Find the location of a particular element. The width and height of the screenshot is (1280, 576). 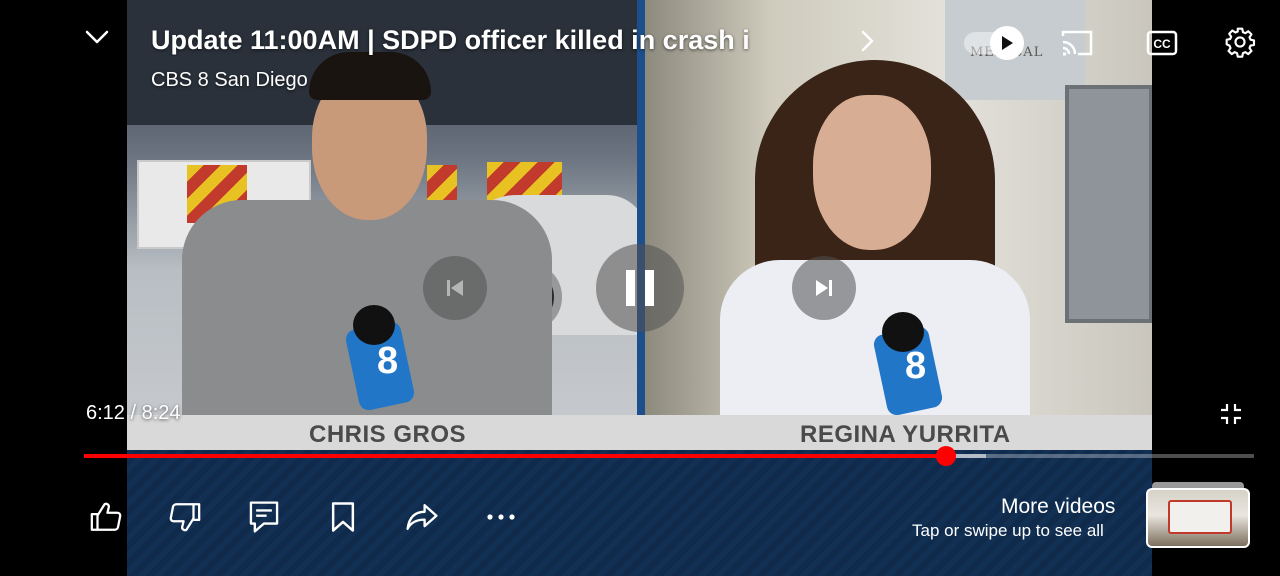

gear-icon is located at coordinates (1240, 42).